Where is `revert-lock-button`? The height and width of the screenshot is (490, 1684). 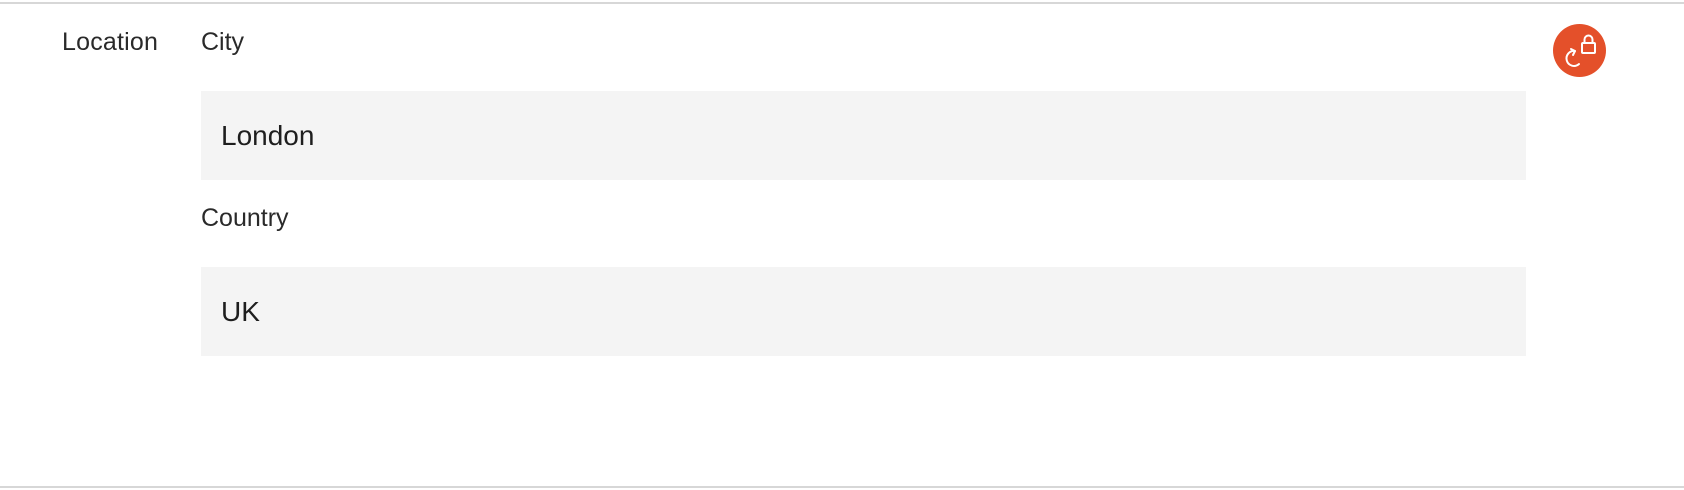 revert-lock-button is located at coordinates (1579, 50).